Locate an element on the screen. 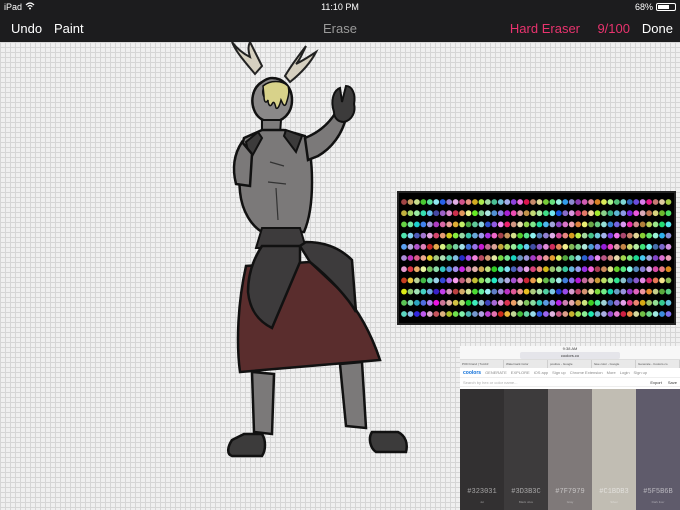 The image size is (680, 510). swatch: #C1BDB3 Silver is located at coordinates (614, 449).